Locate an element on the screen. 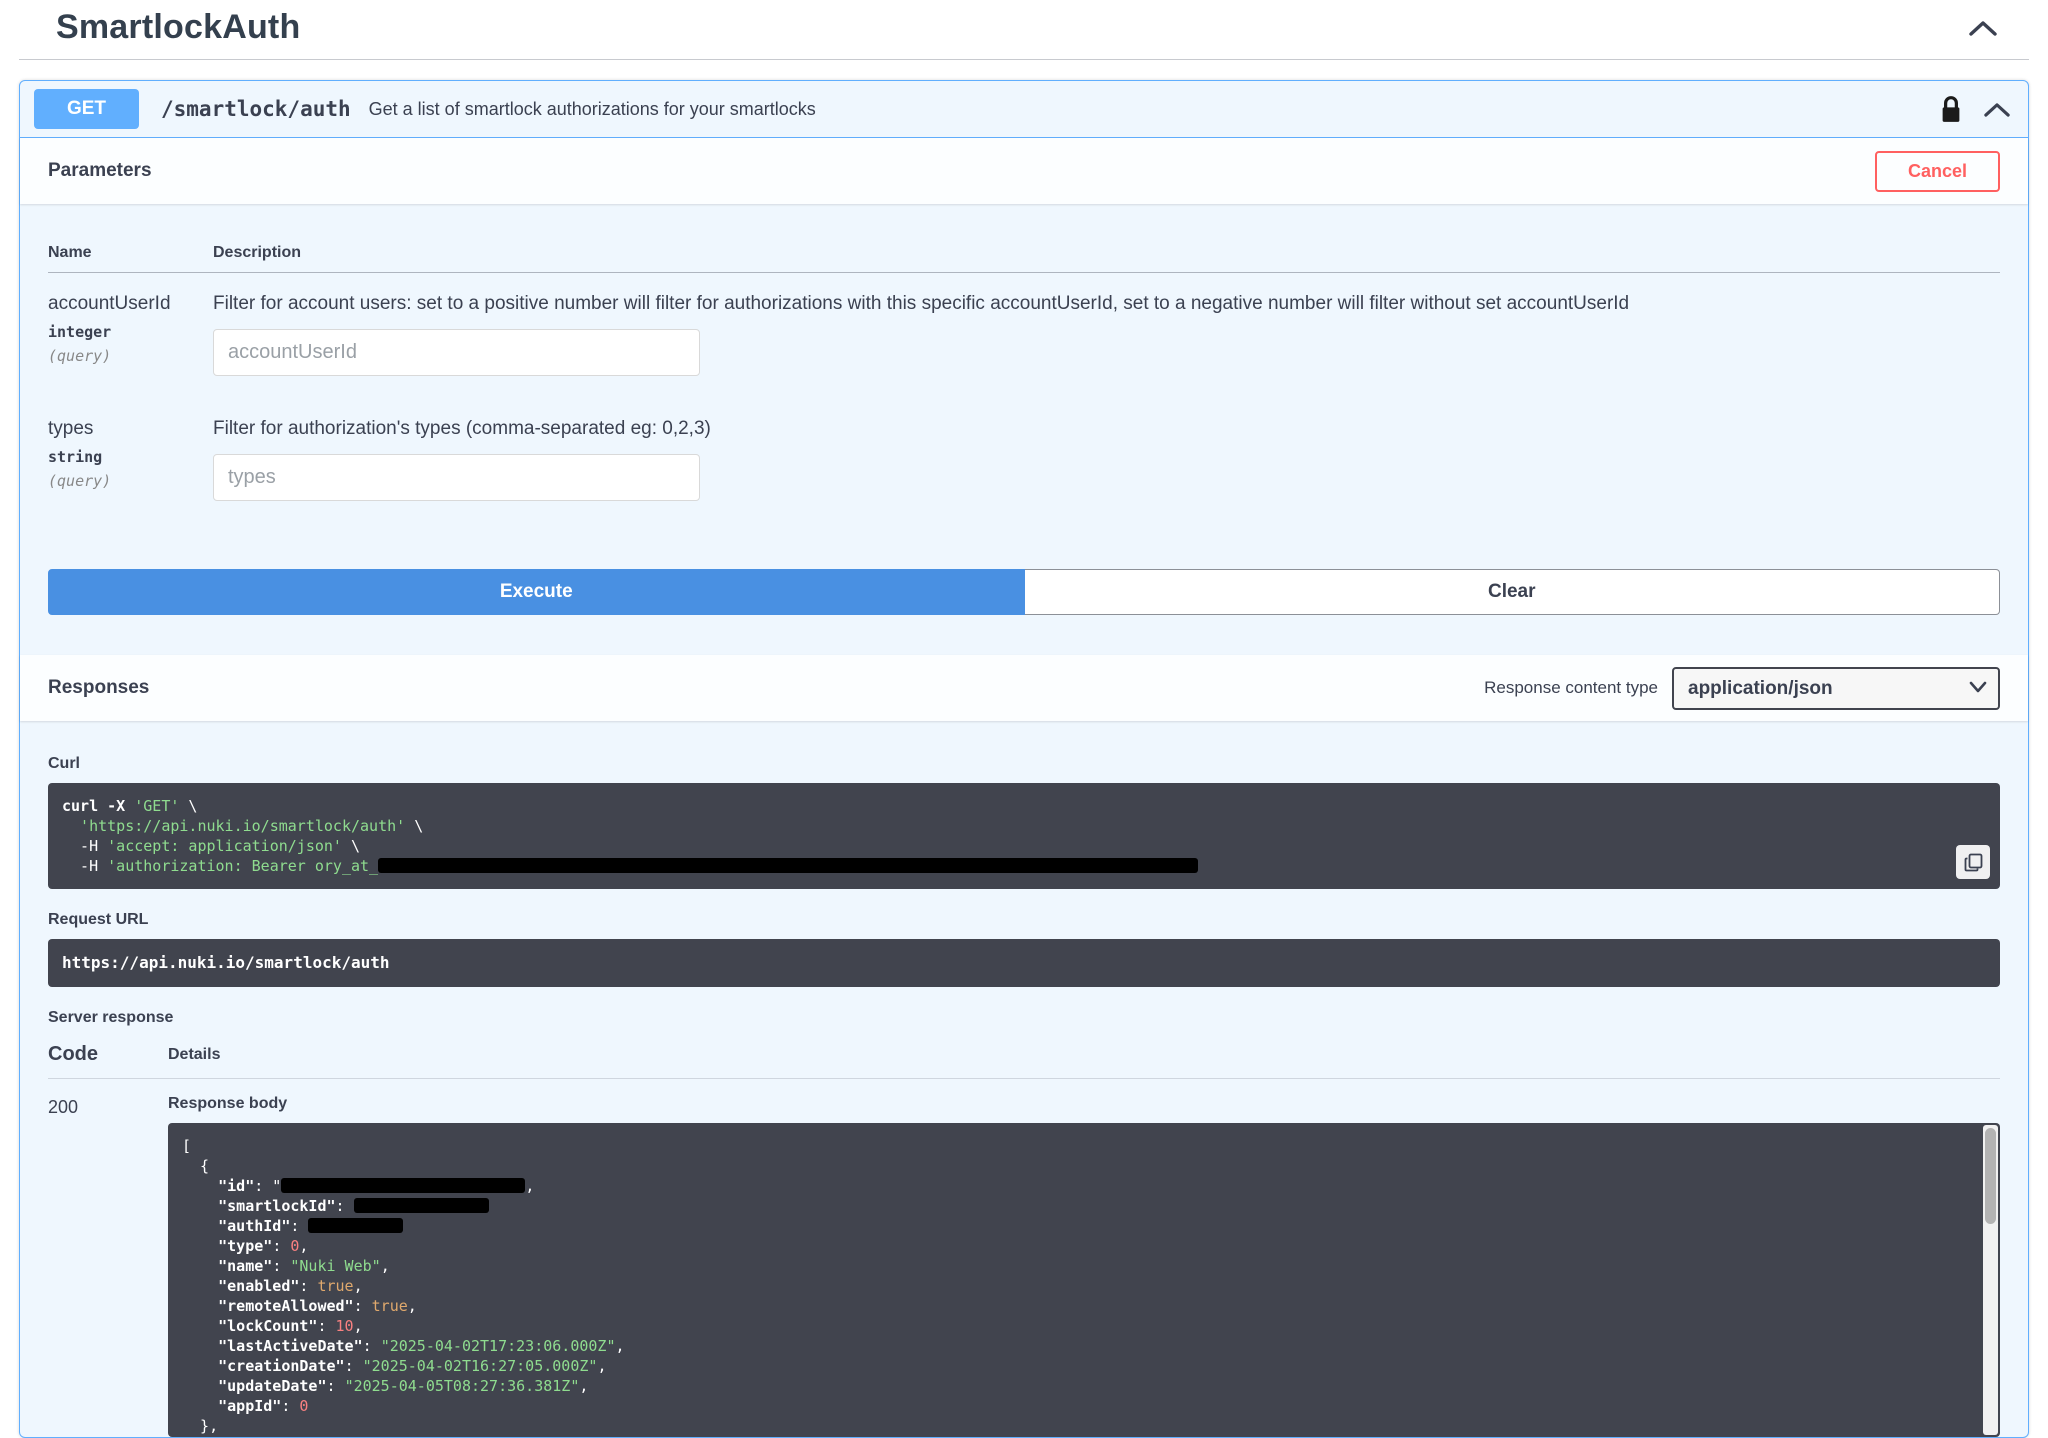 This screenshot has height=1438, width=2048. content-type-select-wrap: application/json is located at coordinates (1836, 688).